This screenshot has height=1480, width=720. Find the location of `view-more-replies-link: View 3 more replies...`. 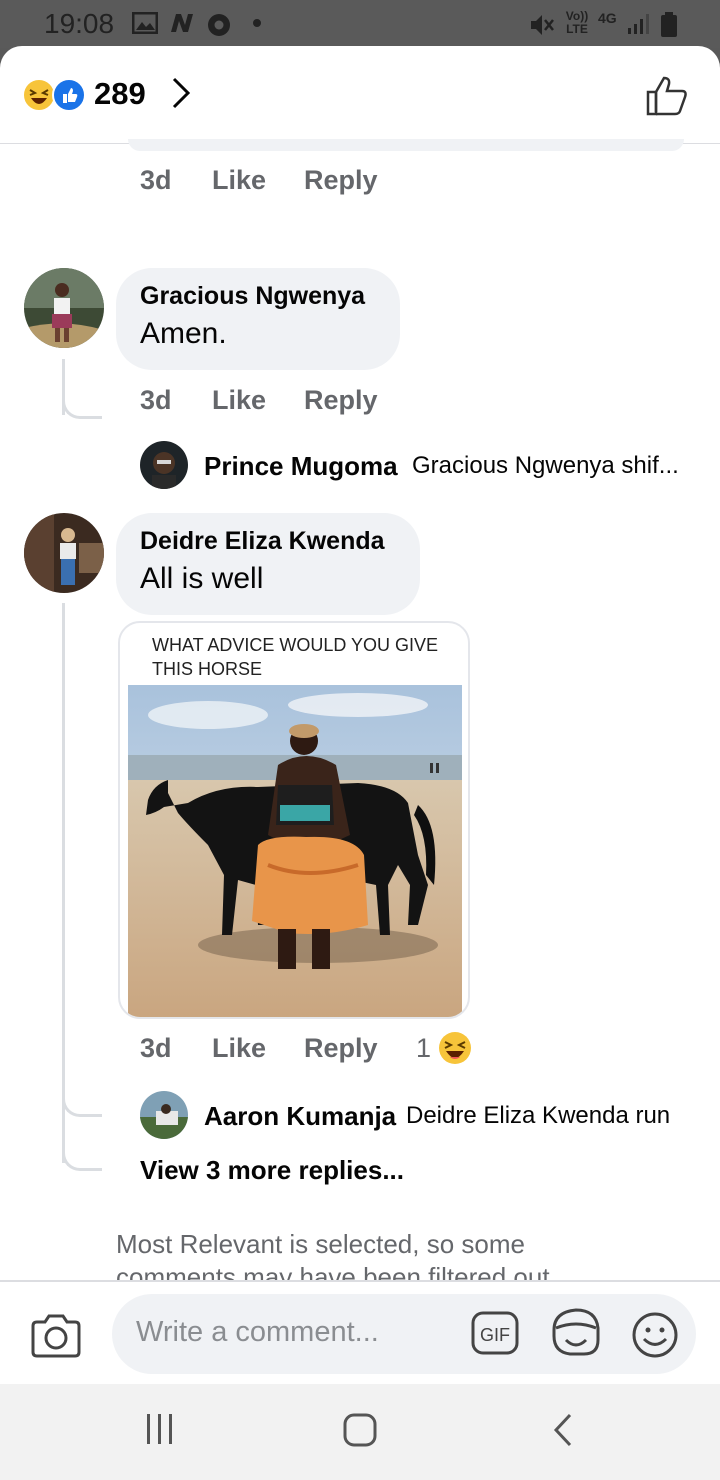

view-more-replies-link: View 3 more replies... is located at coordinates (272, 1170).